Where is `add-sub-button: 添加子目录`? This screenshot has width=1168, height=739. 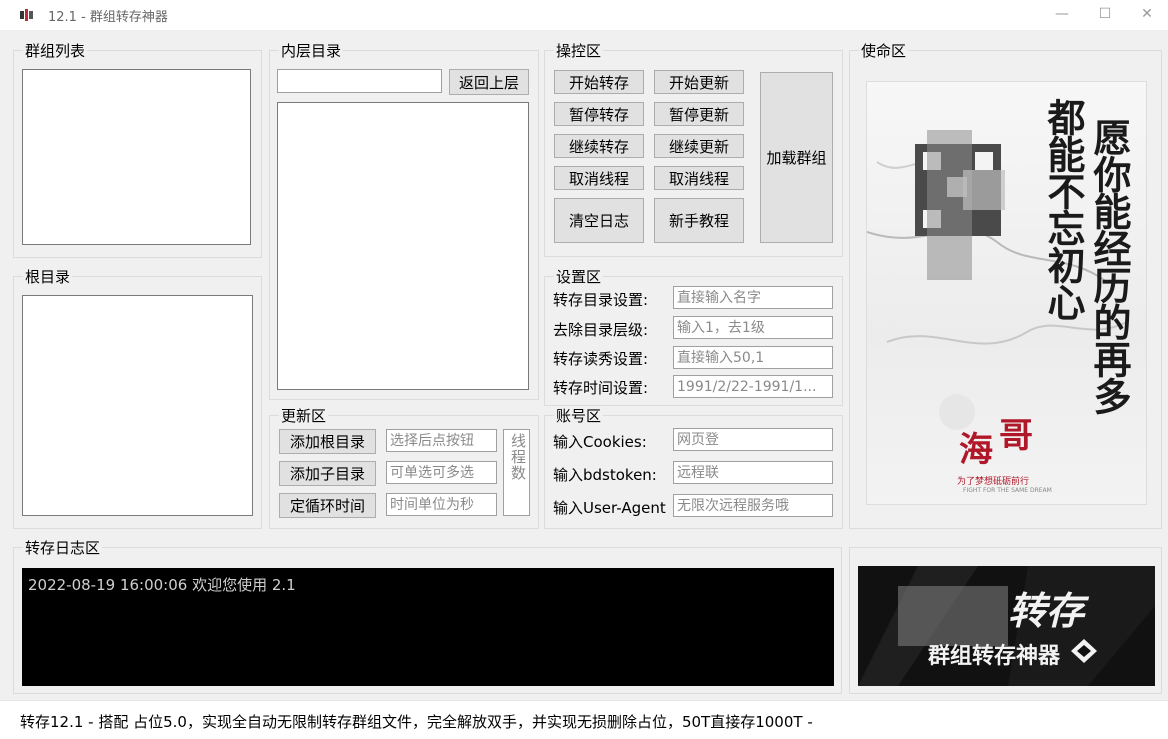 add-sub-button: 添加子目录 is located at coordinates (327, 473).